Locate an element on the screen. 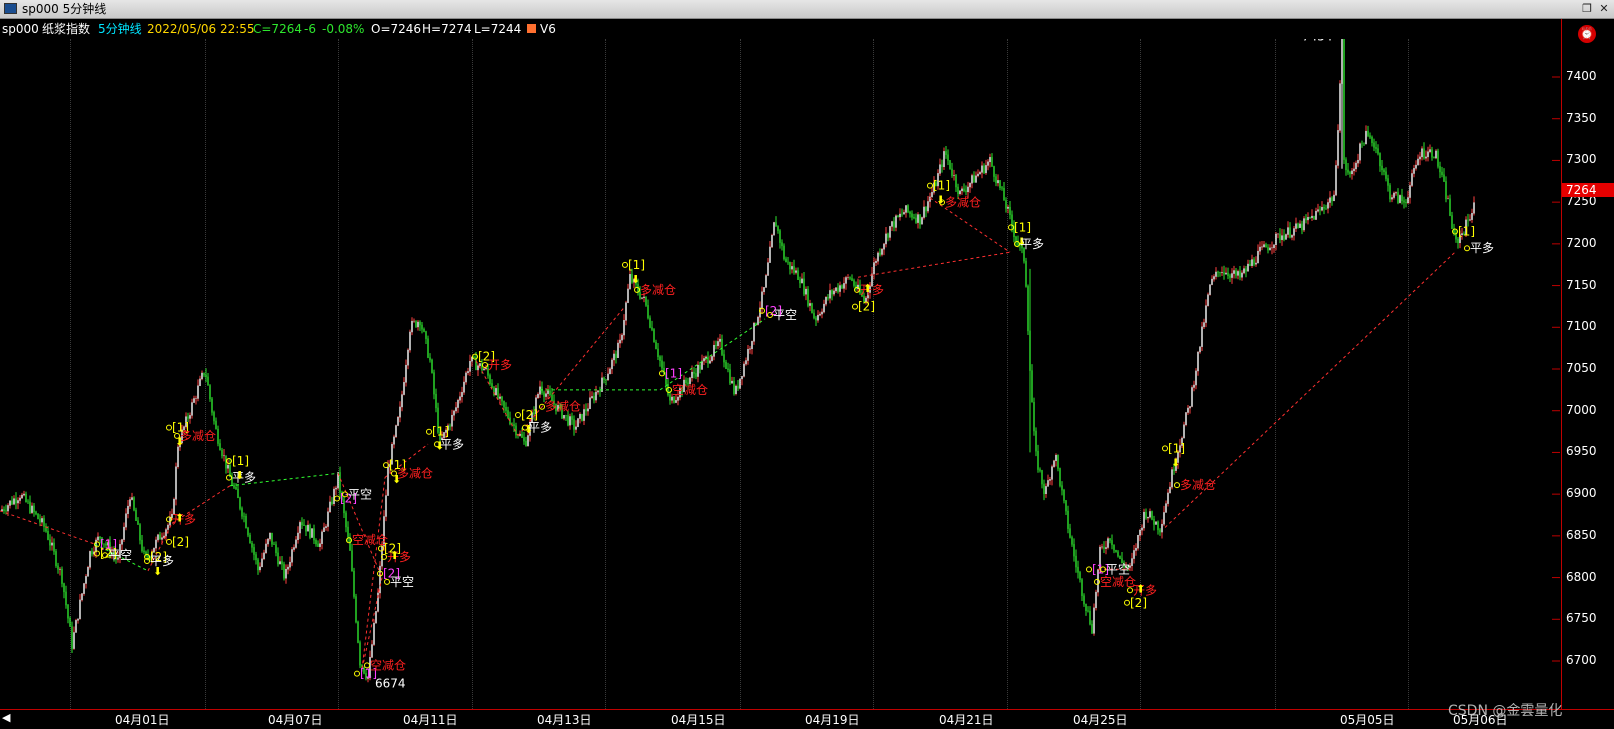  price-tick-label: 6800 is located at coordinates (1581, 576).